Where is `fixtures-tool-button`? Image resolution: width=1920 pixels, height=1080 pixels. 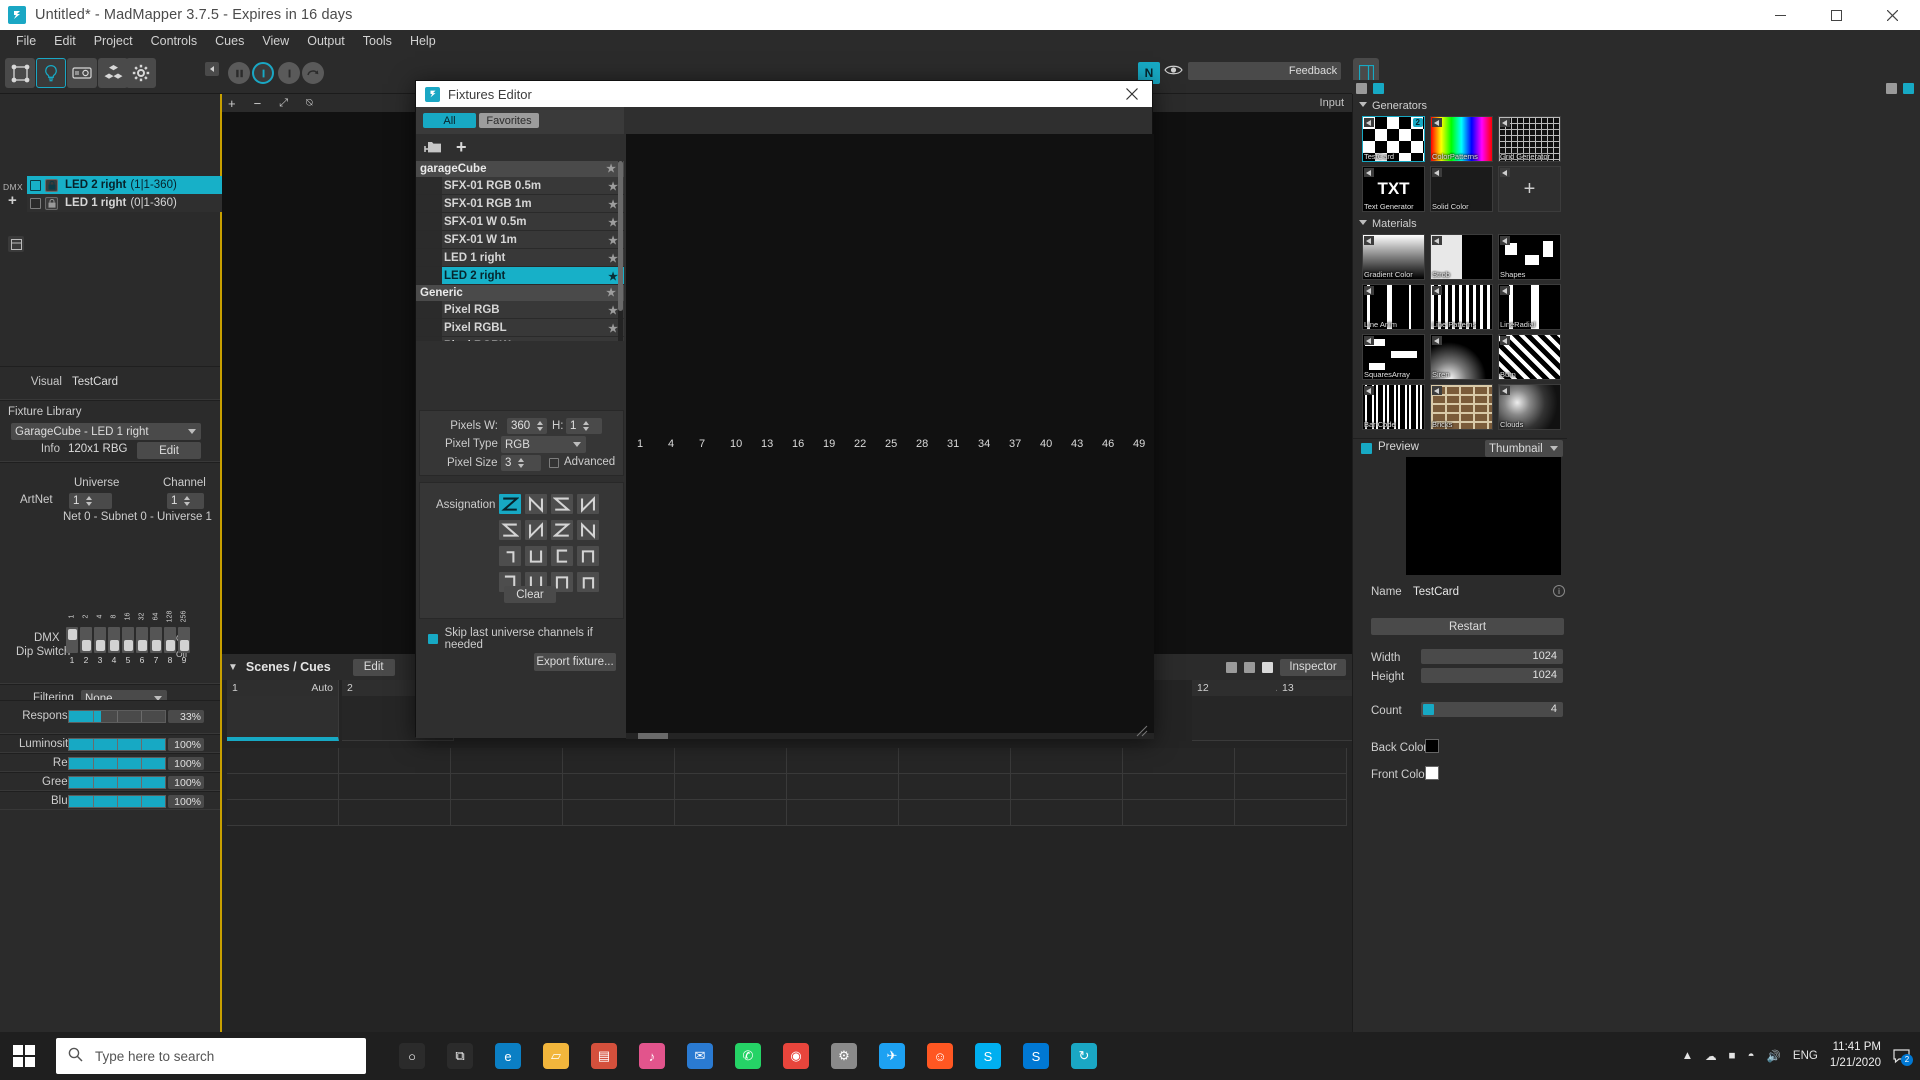 fixtures-tool-button is located at coordinates (51, 73).